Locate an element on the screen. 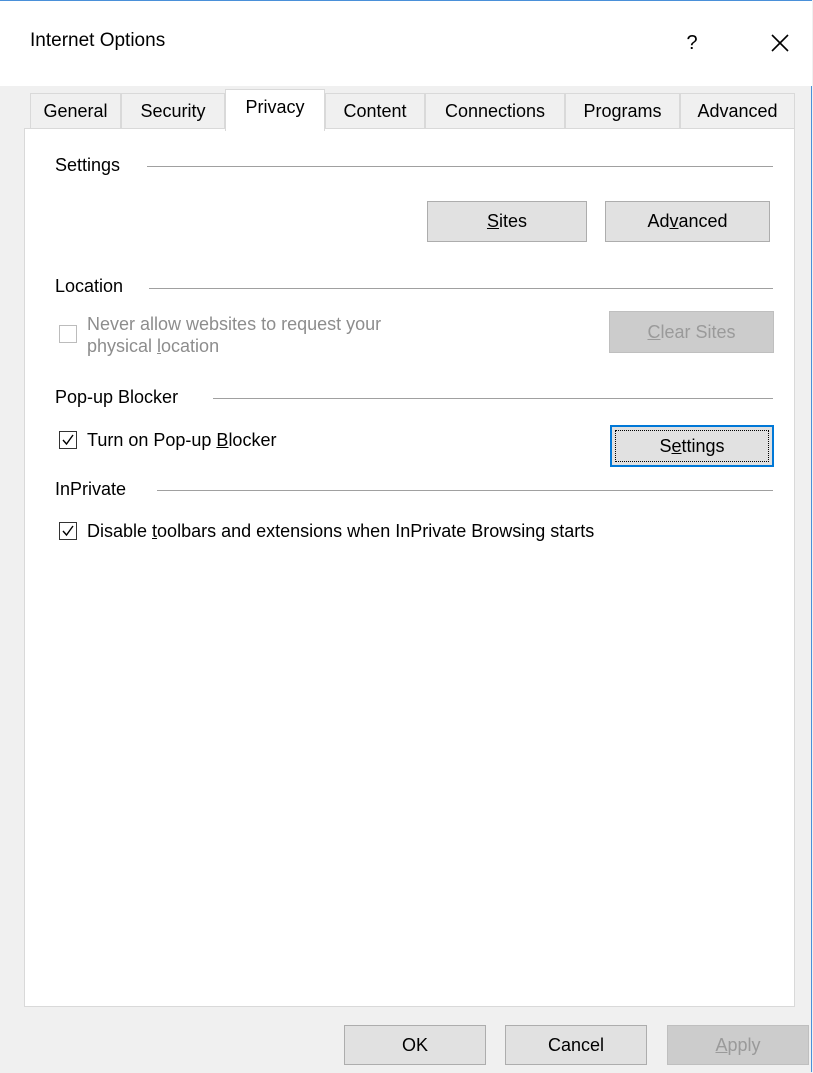 The image size is (813, 1073). popup-blocker-checkbox is located at coordinates (68, 440).